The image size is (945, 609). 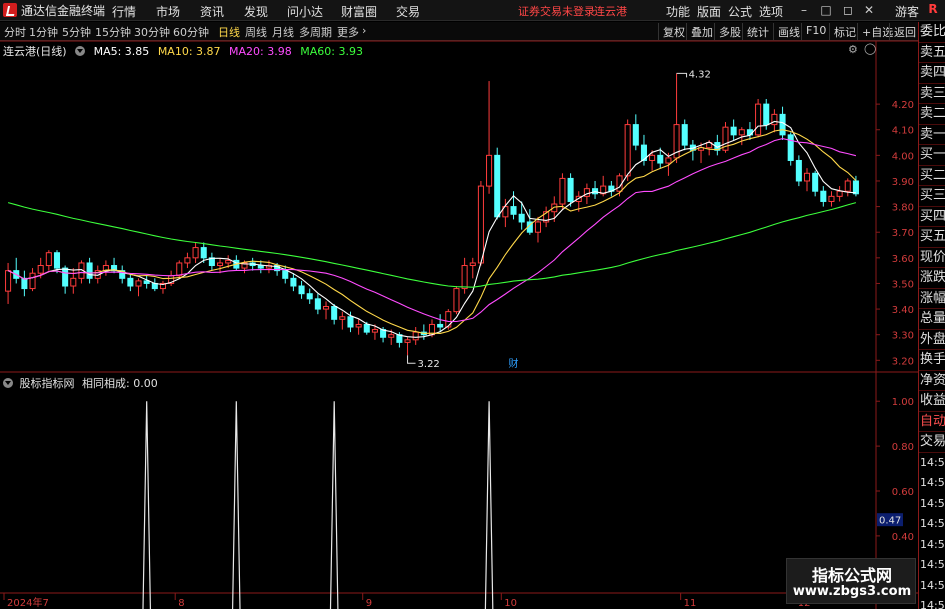 I want to click on panel-item-weibi: 委比, so click(x=932, y=32).